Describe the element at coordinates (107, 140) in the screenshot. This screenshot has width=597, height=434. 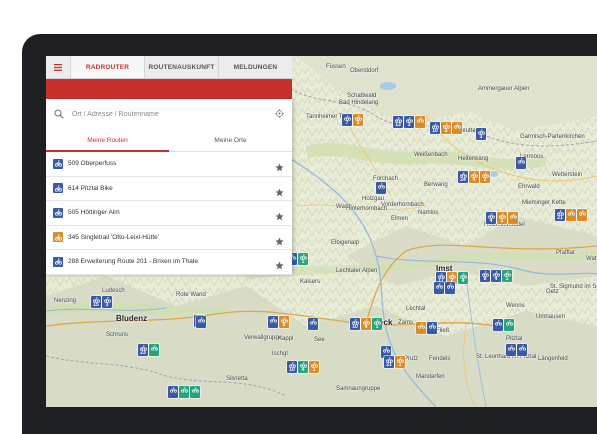
I see `tab-meine-routen: Meine Routen` at that location.